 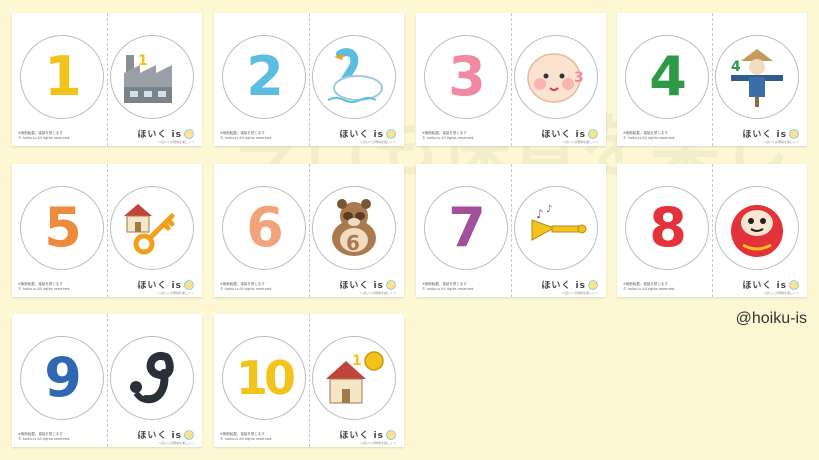 I want to click on scarecrow-icon: 4, so click(x=757, y=77).